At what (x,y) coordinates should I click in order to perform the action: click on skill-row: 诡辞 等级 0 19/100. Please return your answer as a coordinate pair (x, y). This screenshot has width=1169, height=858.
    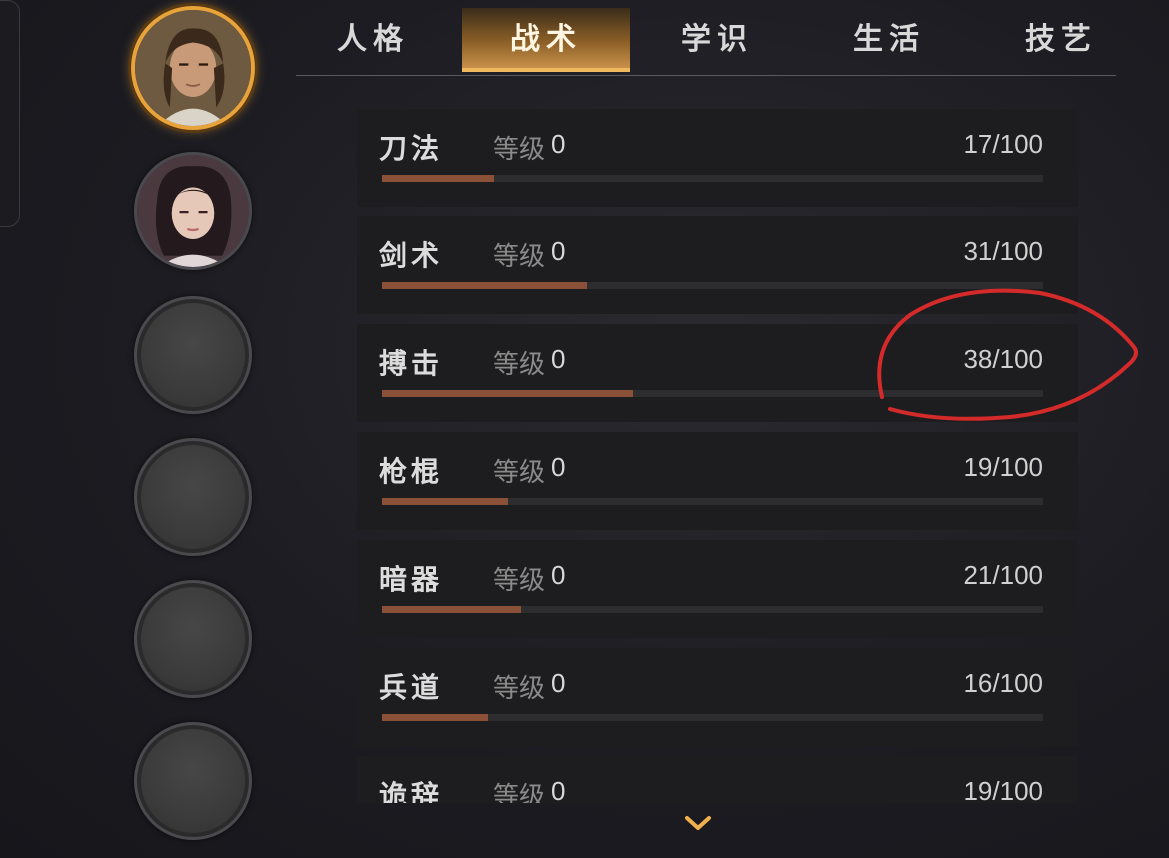
    Looking at the image, I should click on (717, 779).